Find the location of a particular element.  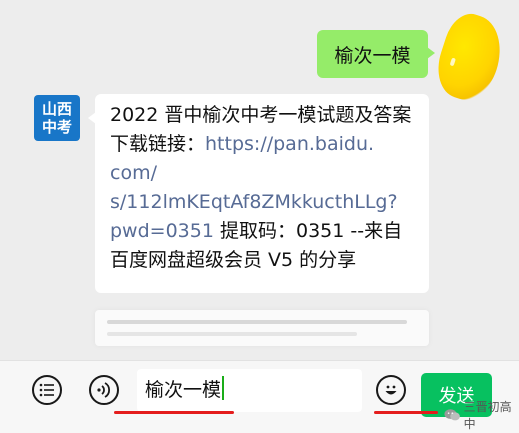

watermark: 三晋初高中 is located at coordinates (481, 415).